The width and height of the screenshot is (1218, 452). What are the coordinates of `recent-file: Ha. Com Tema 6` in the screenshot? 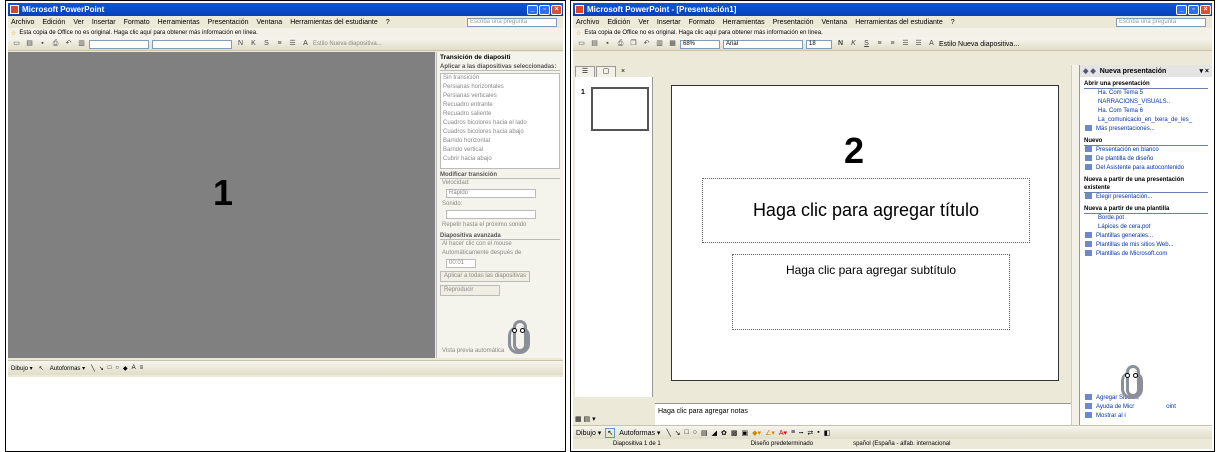 It's located at (1146, 111).